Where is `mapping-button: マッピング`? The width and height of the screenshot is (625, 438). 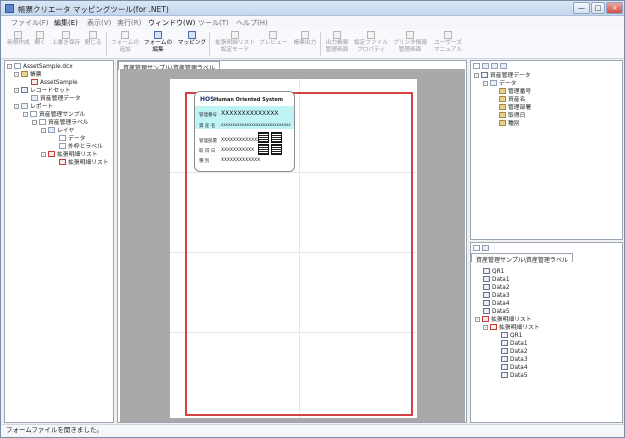
mapping-button: マッピング is located at coordinates (192, 39).